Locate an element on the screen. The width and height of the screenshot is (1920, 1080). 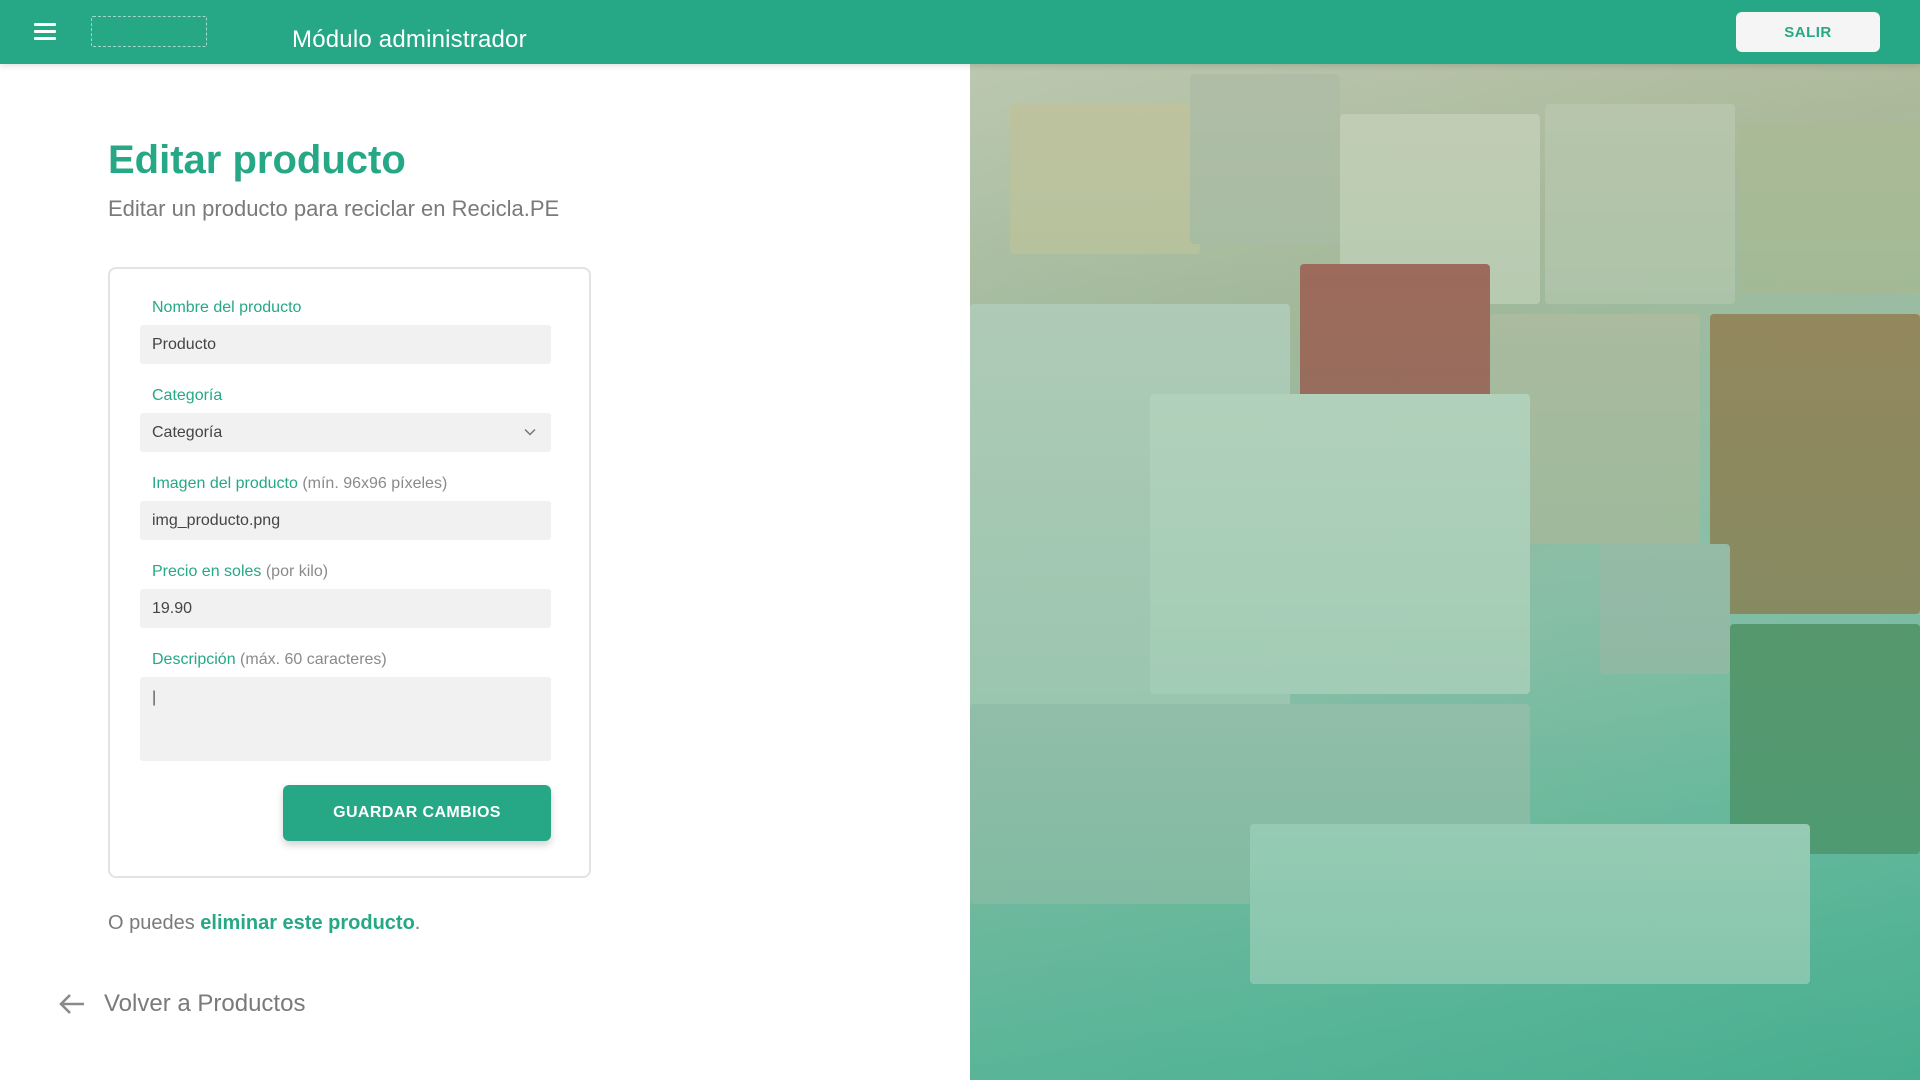
product-name-label: Nombre del producto is located at coordinates (227, 307).